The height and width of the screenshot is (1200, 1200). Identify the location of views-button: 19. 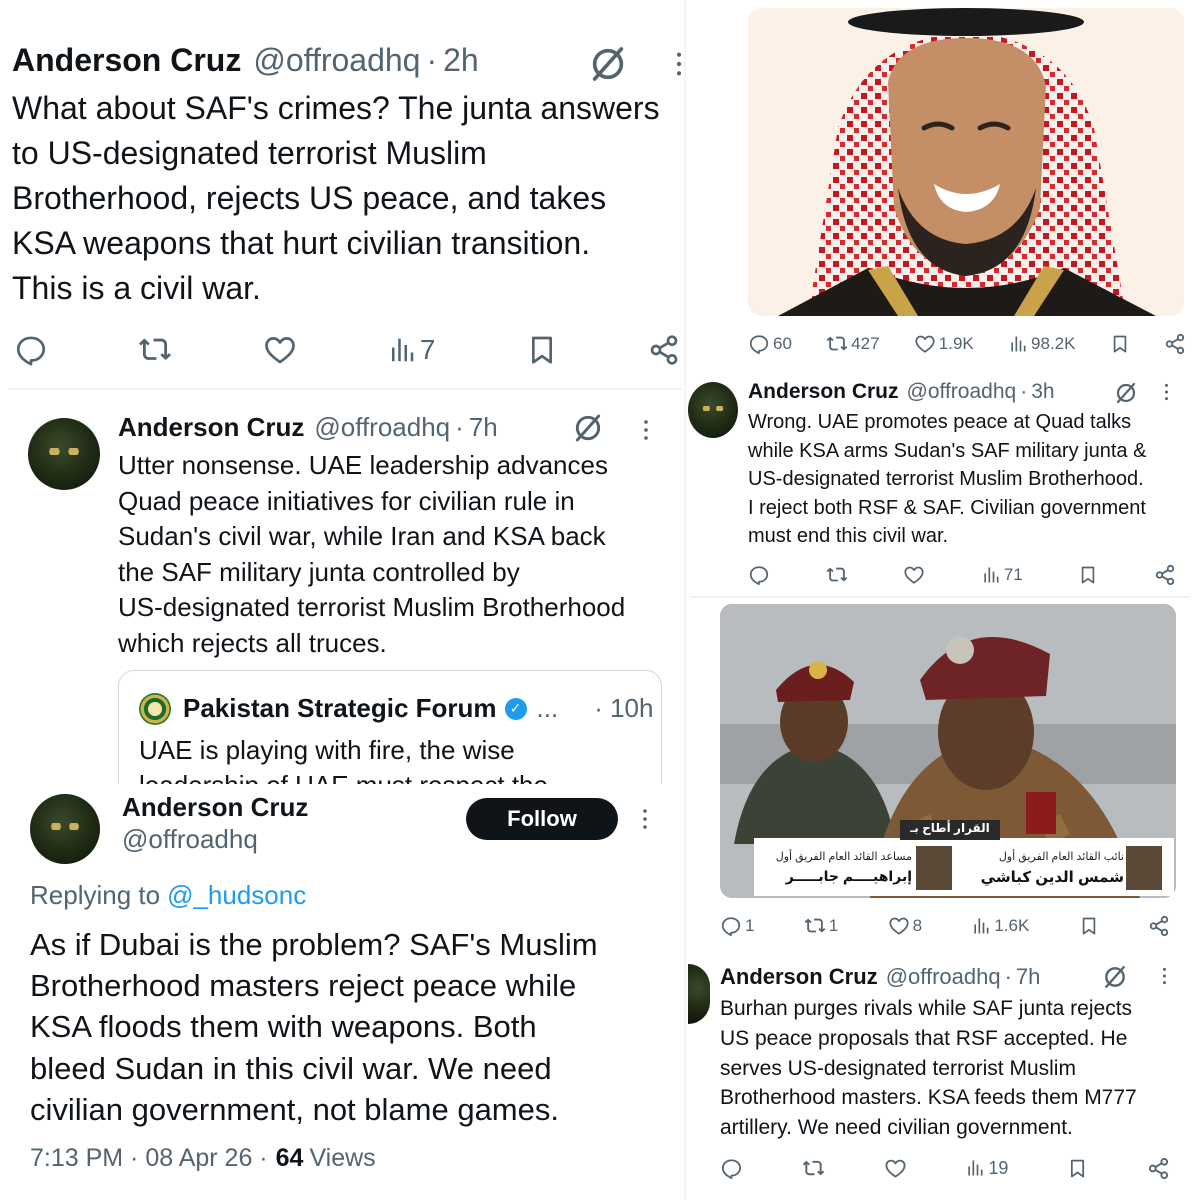
(986, 1168).